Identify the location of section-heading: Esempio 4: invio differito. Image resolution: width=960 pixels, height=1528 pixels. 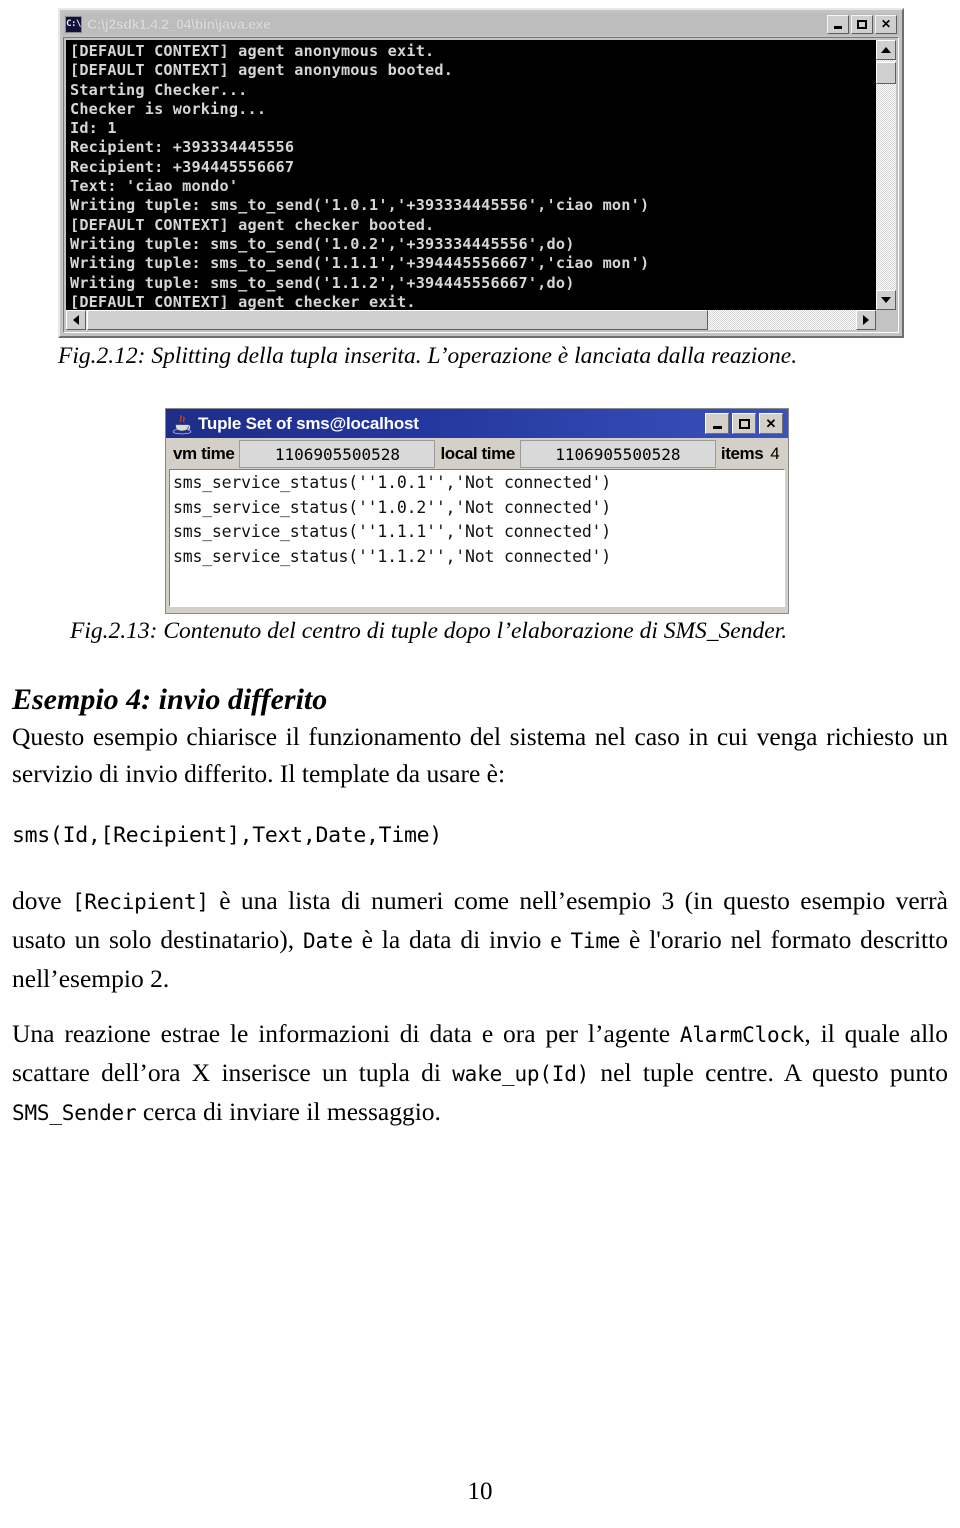
(170, 699).